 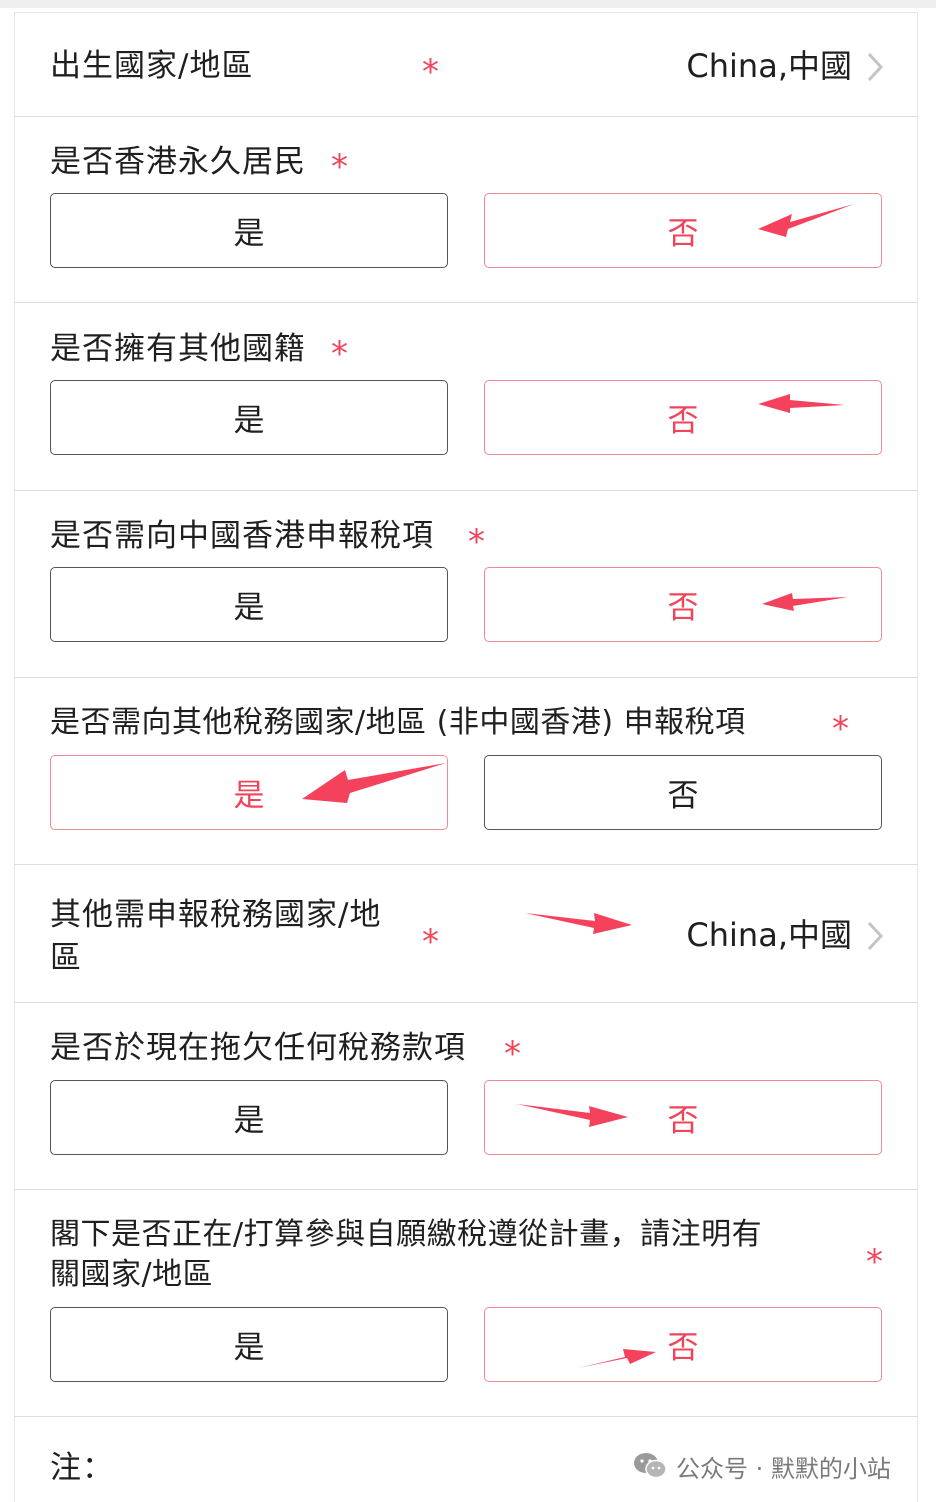 What do you see at coordinates (769, 66) in the screenshot?
I see `birth-country-value: China,中國` at bounding box center [769, 66].